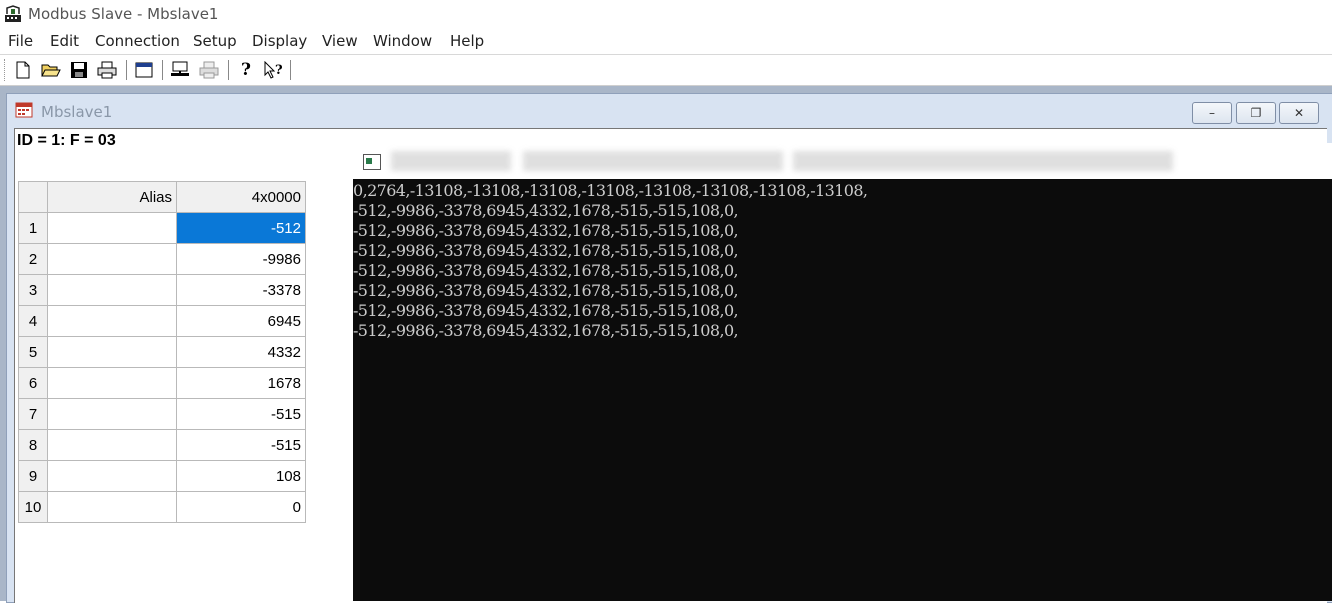  I want to click on console-titlebar, so click(842, 161).